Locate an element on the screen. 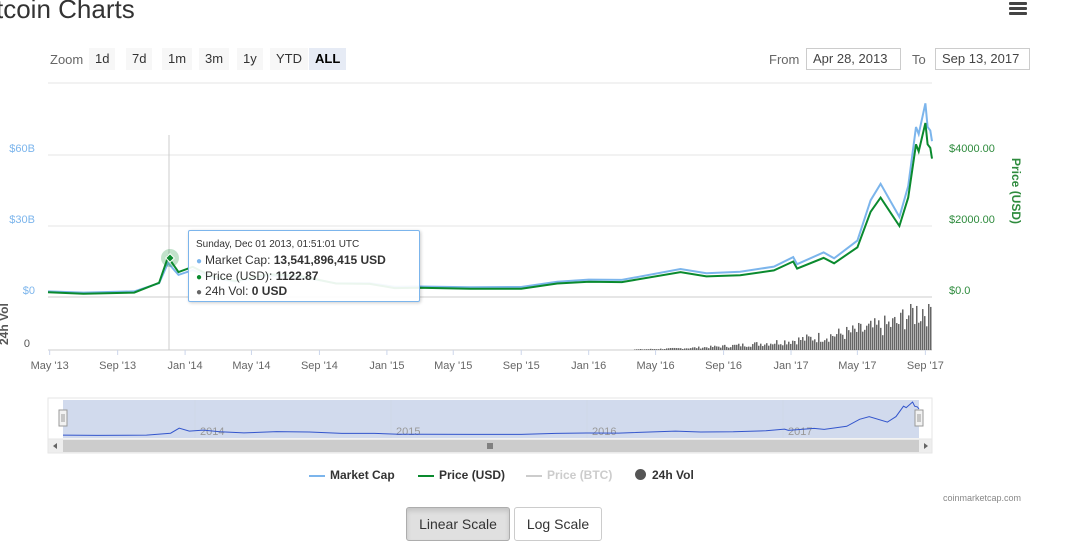 This screenshot has height=547, width=1078. log-scale-button: Log Scale is located at coordinates (558, 524).